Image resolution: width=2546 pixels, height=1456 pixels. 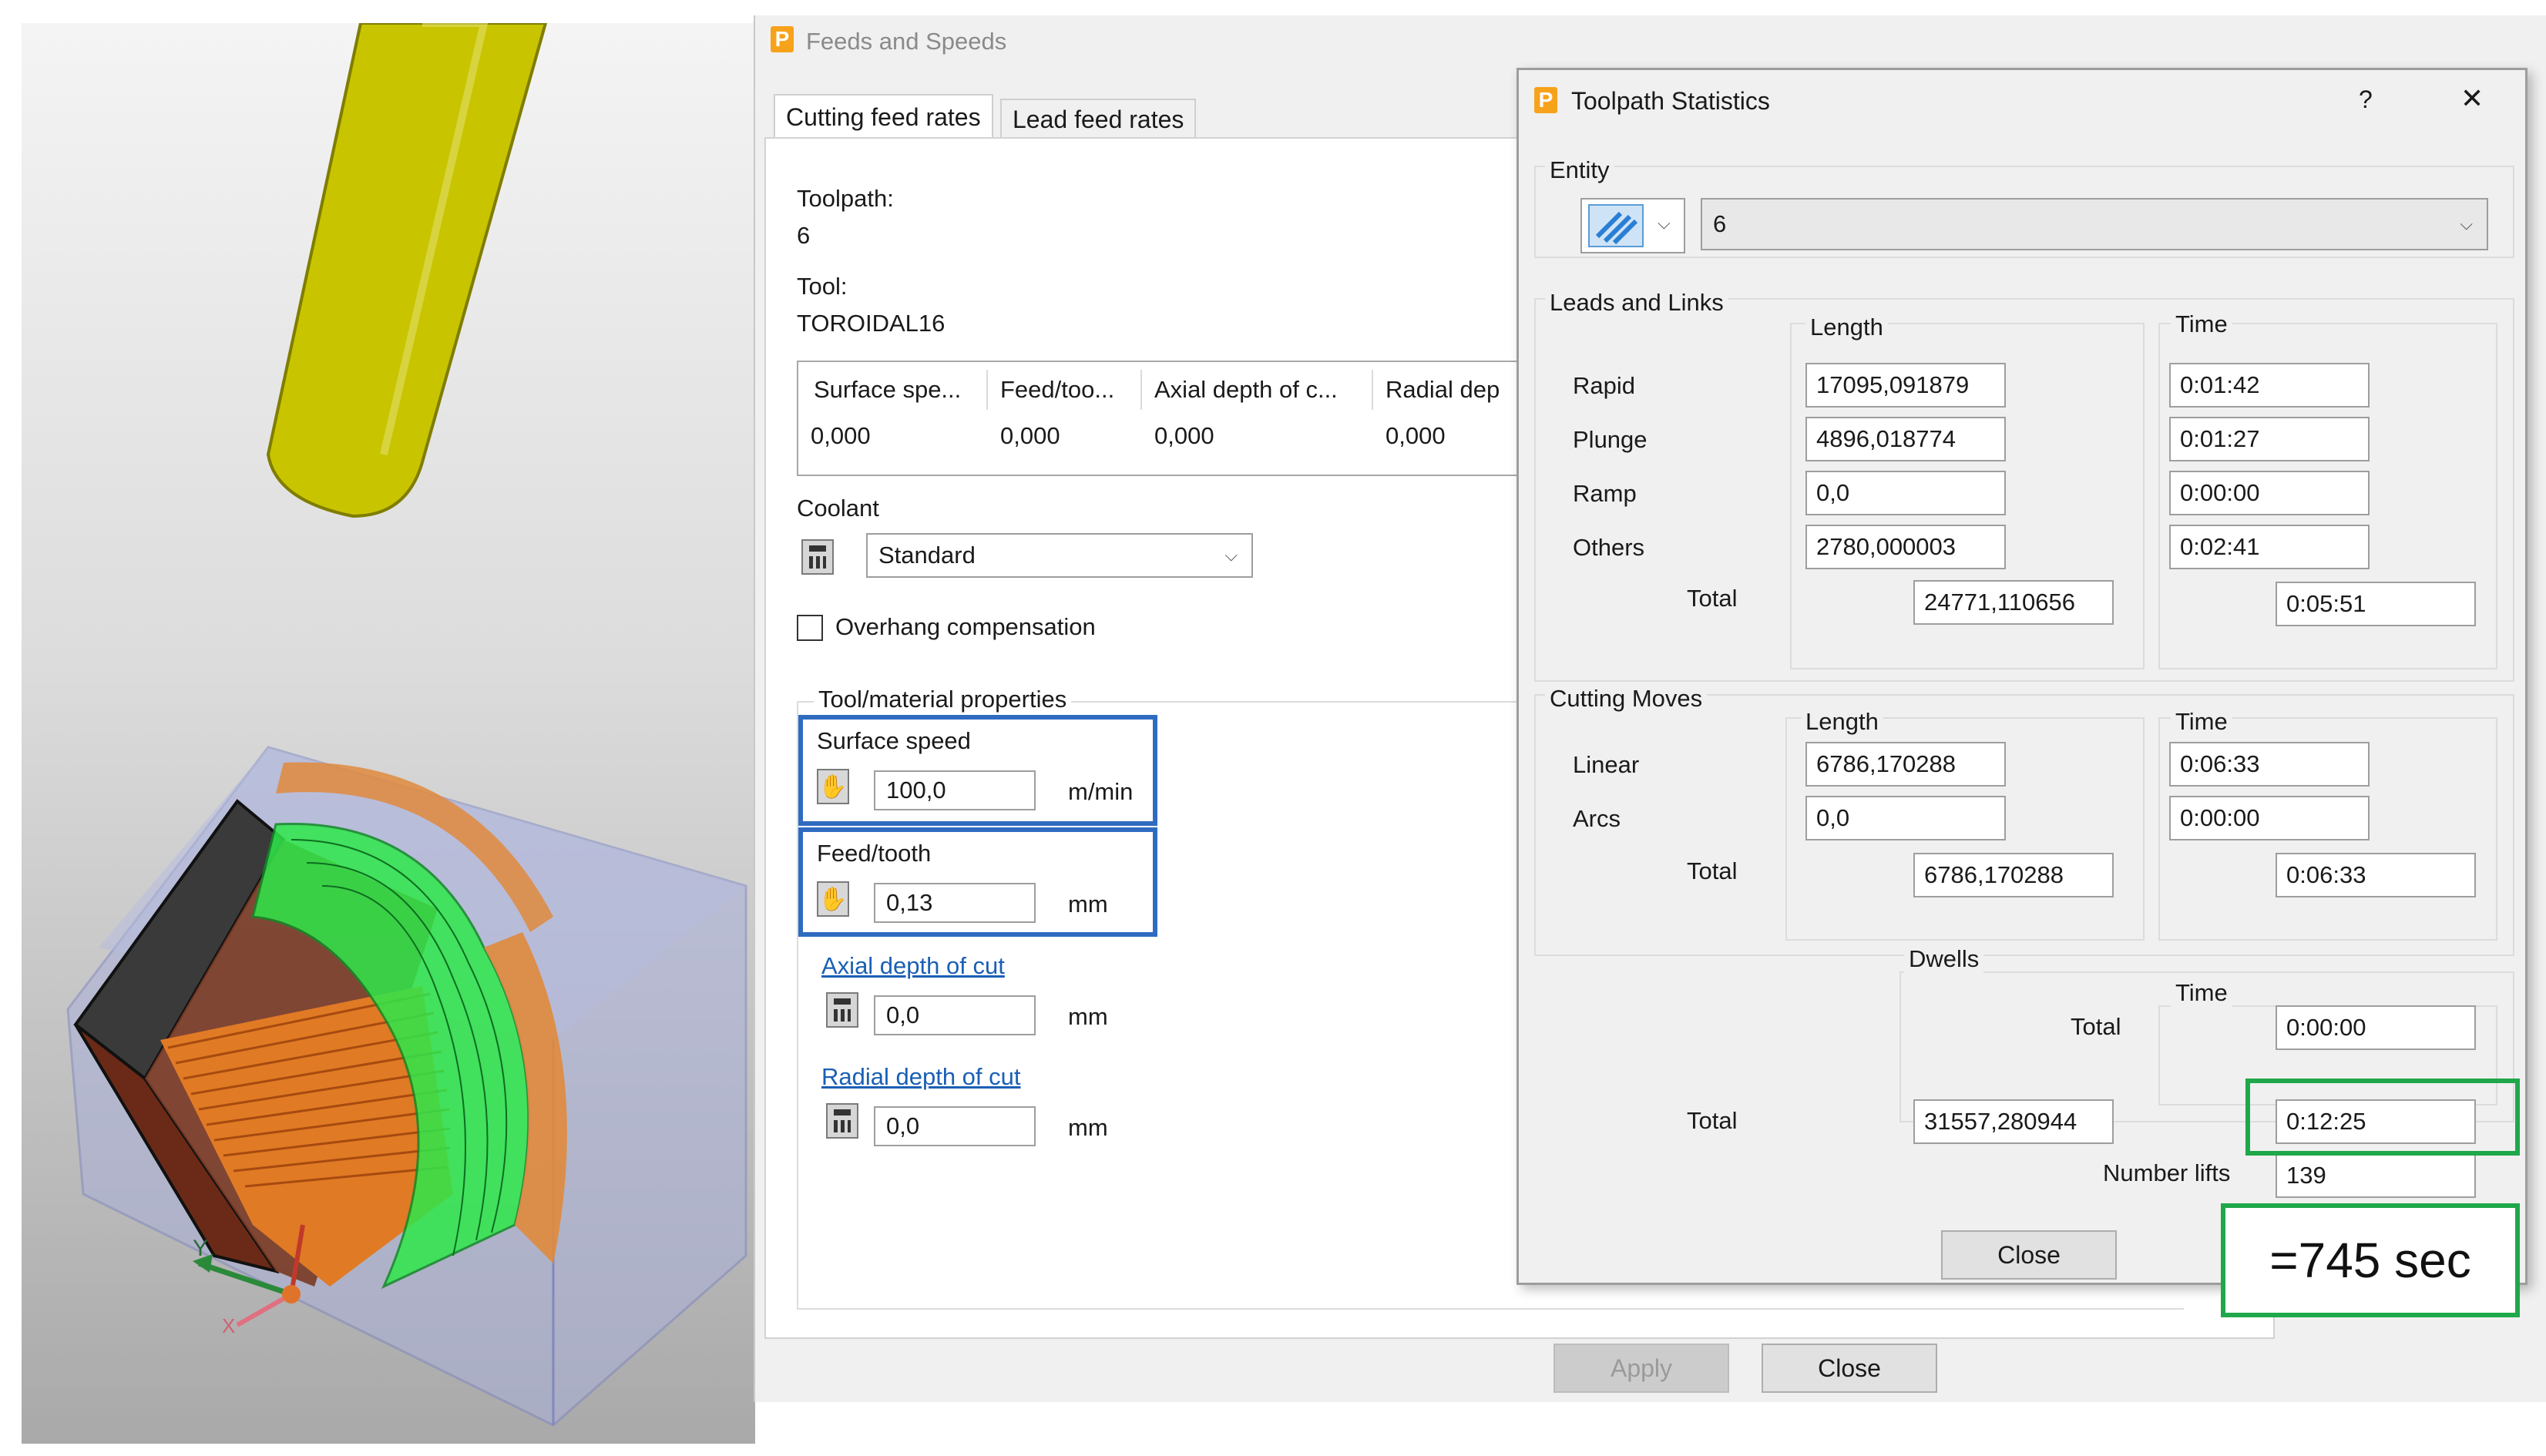 I want to click on radial-depth-unit: mm, so click(x=1088, y=1127).